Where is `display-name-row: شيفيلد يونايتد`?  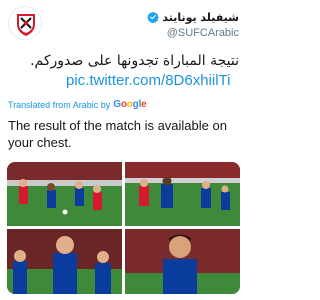 display-name-row: شيفيلد يونايتد is located at coordinates (144, 17).